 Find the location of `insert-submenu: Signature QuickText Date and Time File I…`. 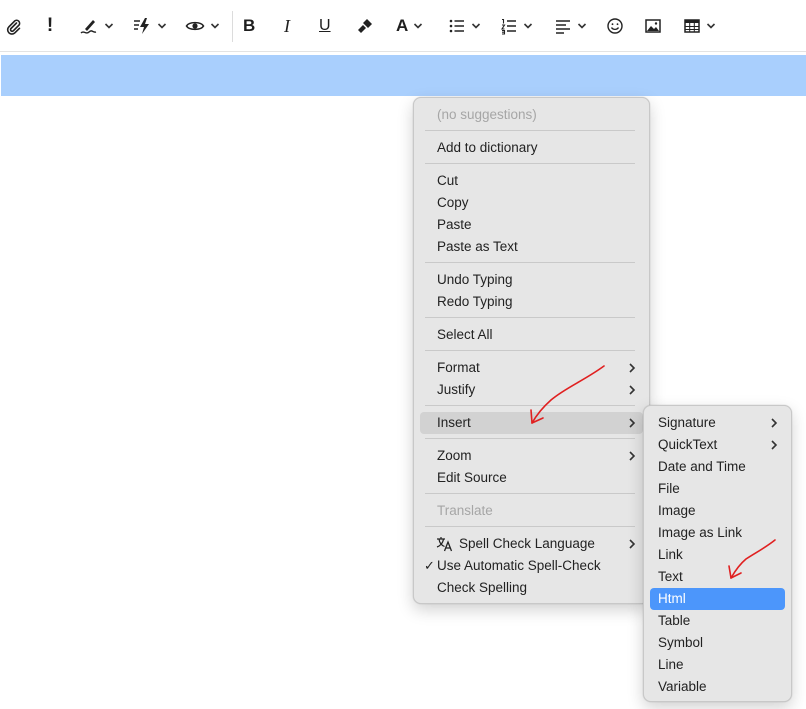

insert-submenu: Signature QuickText Date and Time File I… is located at coordinates (717, 553).